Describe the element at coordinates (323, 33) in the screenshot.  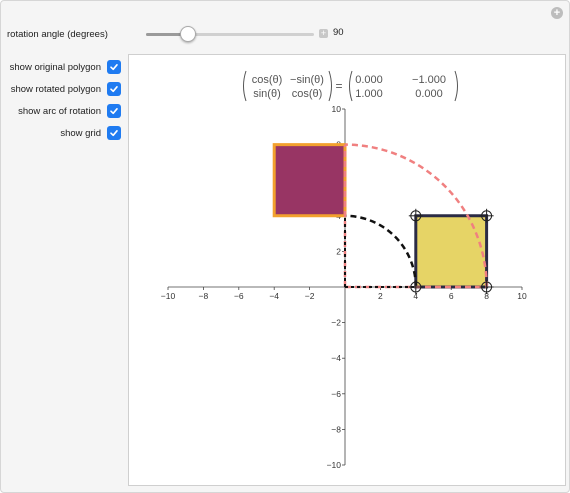
I see `slider-expand-icon: +` at that location.